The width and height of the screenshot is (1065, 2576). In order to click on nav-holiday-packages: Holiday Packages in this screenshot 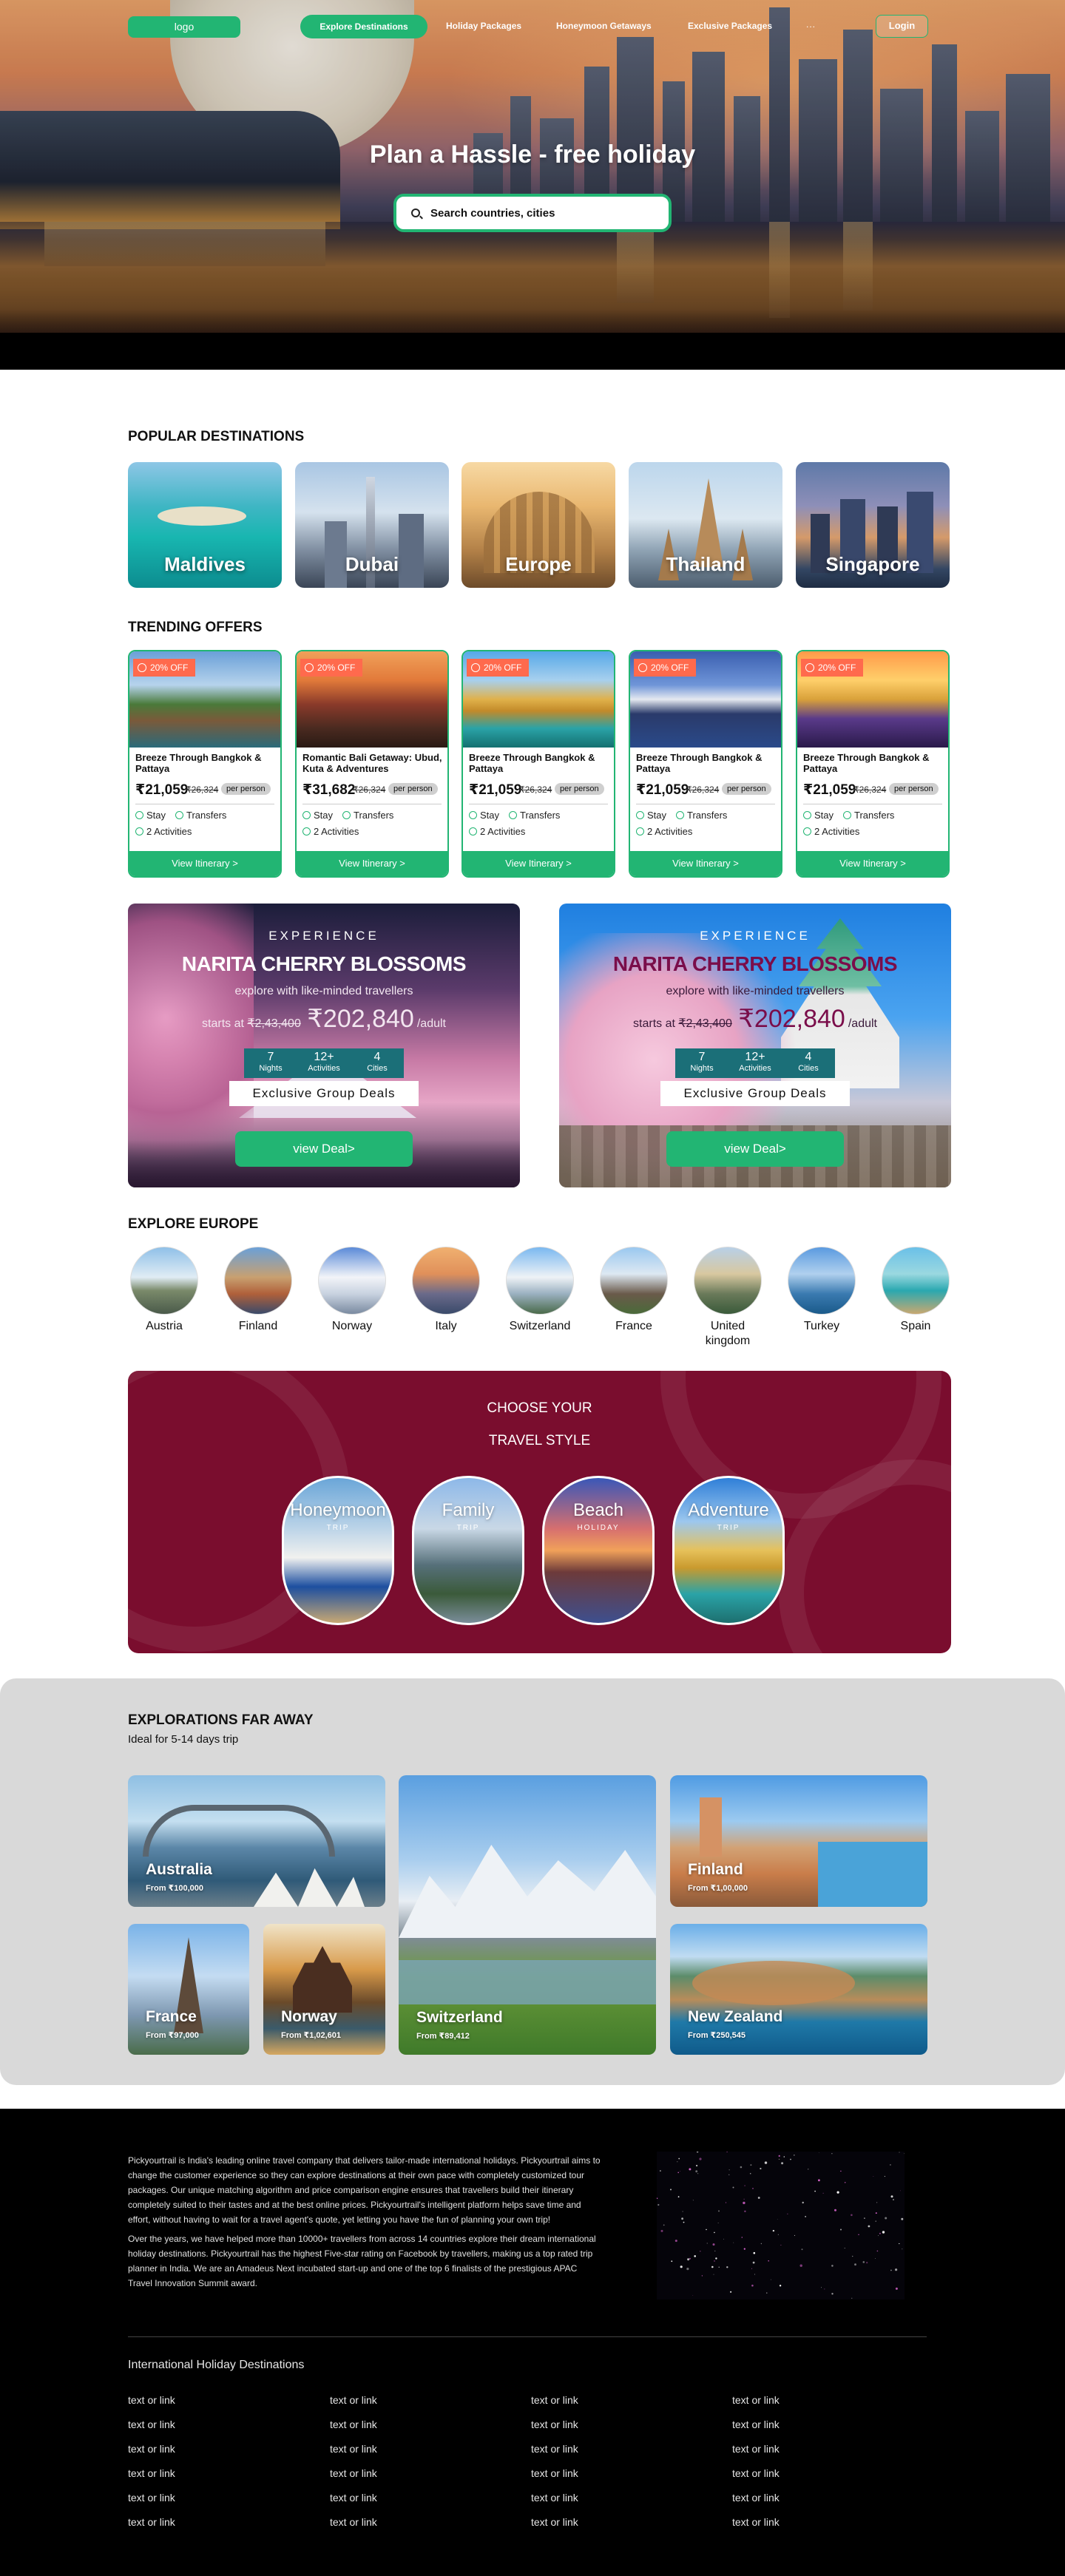, I will do `click(483, 26)`.